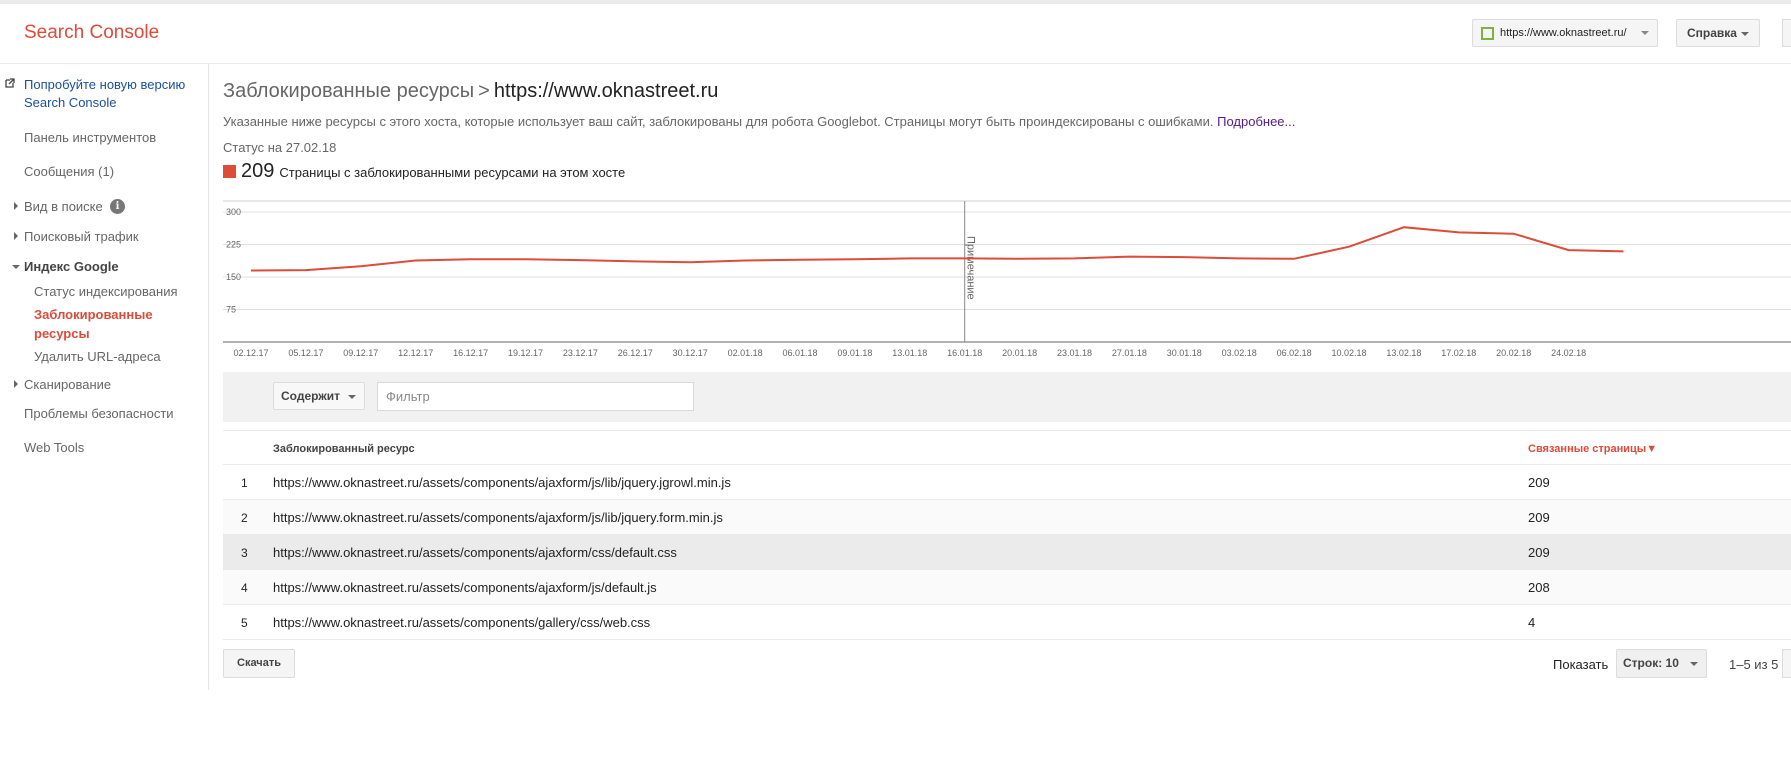 Image resolution: width=1791 pixels, height=761 pixels. I want to click on x-tick-label: 24.02.18, so click(1568, 353).